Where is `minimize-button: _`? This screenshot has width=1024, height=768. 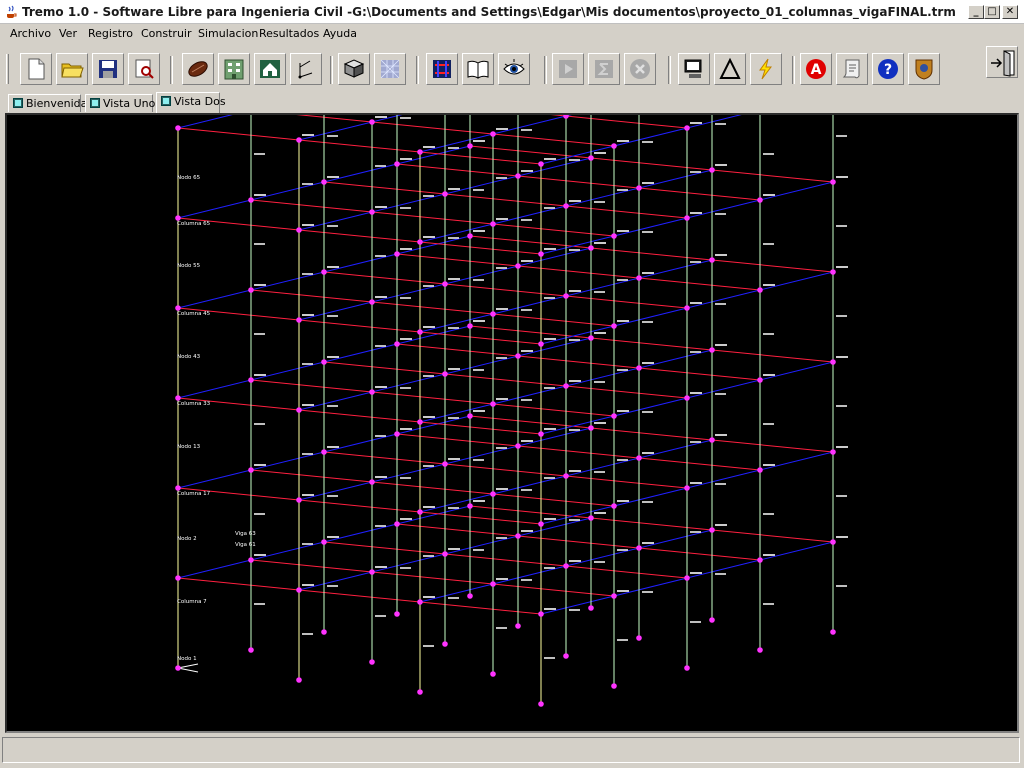
minimize-button: _ is located at coordinates (976, 12).